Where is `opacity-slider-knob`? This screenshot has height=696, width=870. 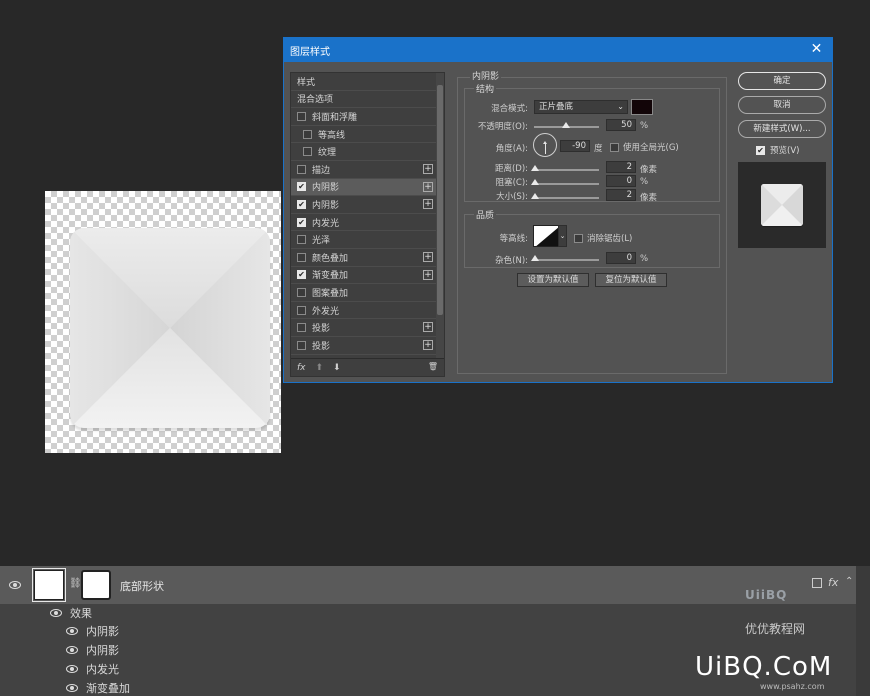
opacity-slider-knob is located at coordinates (566, 125).